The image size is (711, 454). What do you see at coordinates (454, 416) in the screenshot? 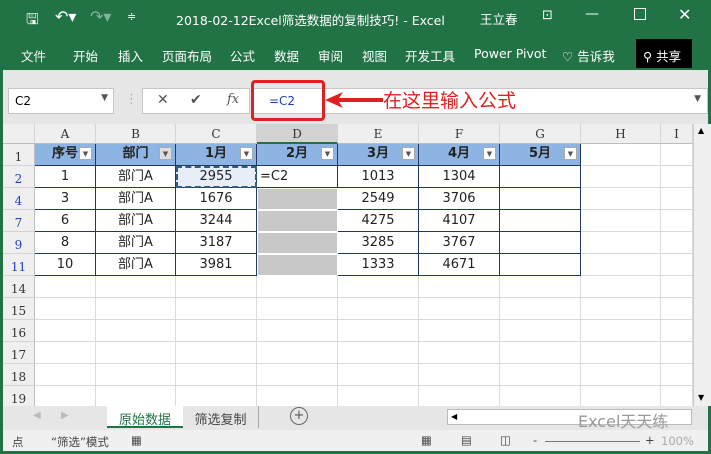
I see `scroll-left-icon: ◀` at bounding box center [454, 416].